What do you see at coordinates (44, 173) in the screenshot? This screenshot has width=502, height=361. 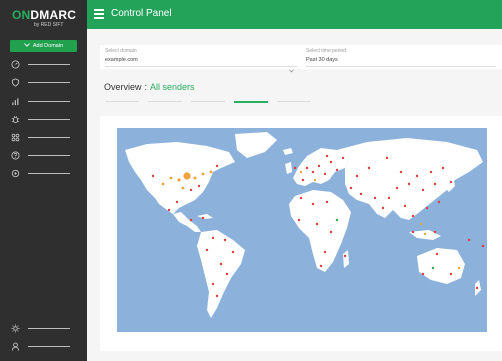 I see `sidebar-item-target` at bounding box center [44, 173].